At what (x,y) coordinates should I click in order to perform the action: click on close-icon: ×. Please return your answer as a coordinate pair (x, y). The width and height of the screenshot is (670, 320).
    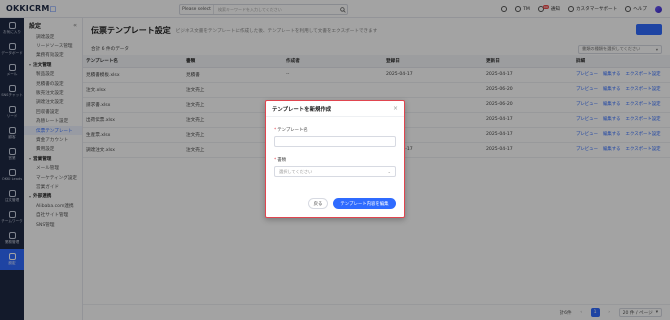
    Looking at the image, I should click on (395, 108).